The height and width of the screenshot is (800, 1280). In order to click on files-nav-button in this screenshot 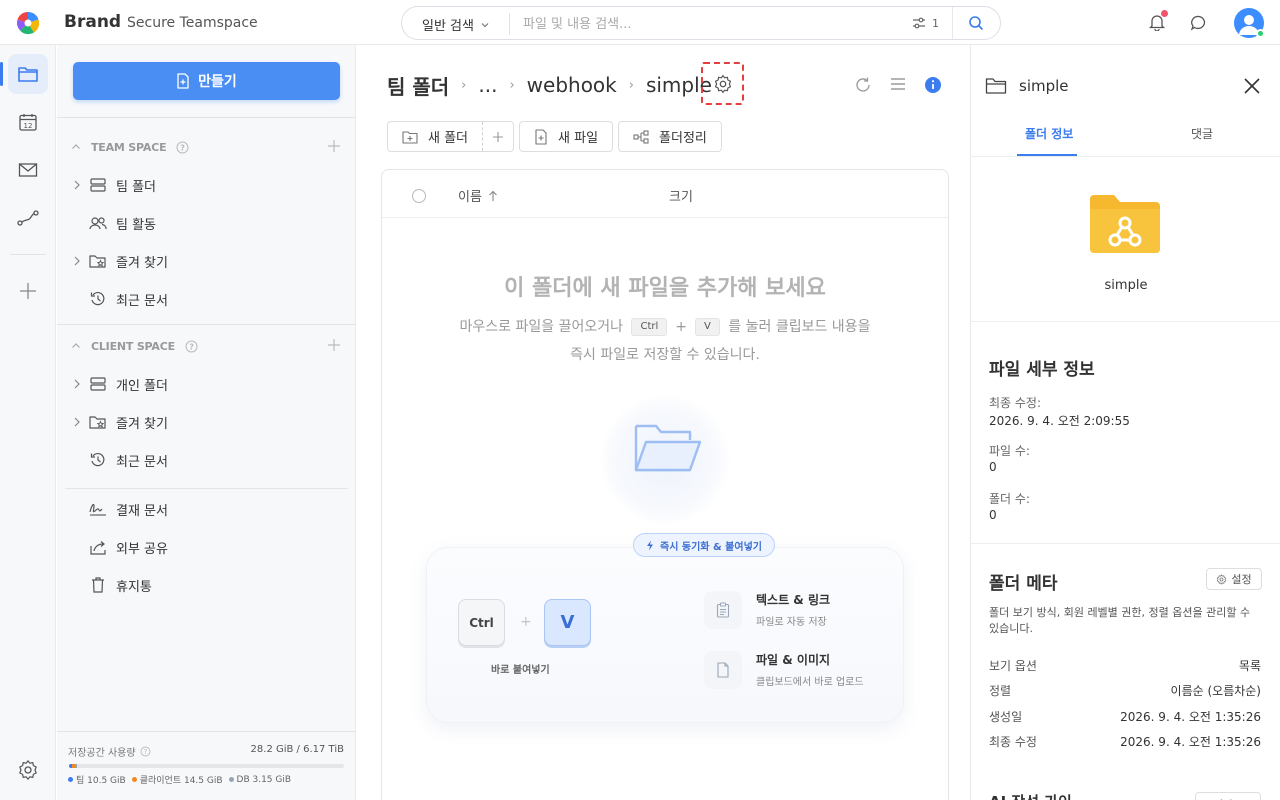, I will do `click(28, 74)`.